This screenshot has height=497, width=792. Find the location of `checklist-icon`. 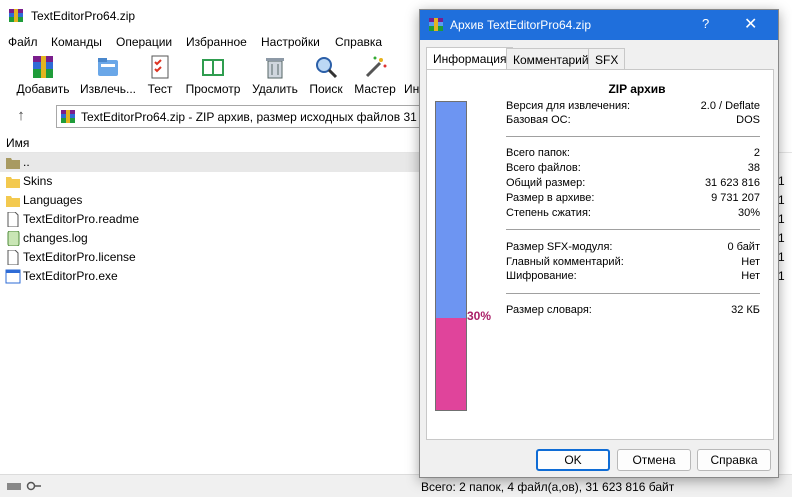

checklist-icon is located at coordinates (160, 67).